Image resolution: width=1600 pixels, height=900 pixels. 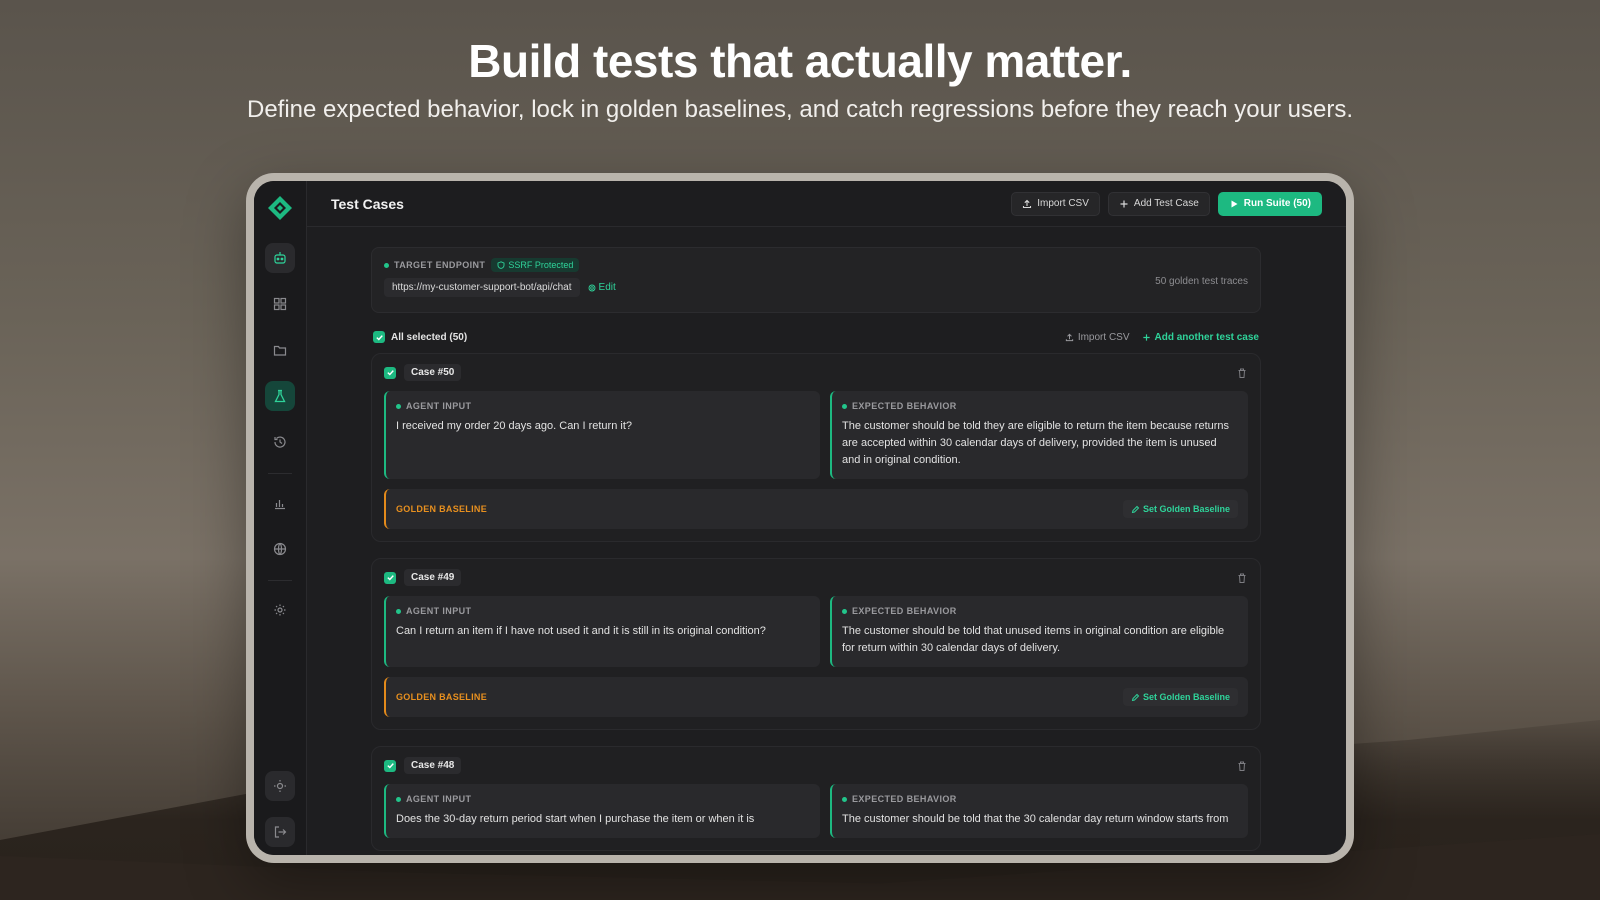 I want to click on selection-label: All selected (50), so click(x=429, y=337).